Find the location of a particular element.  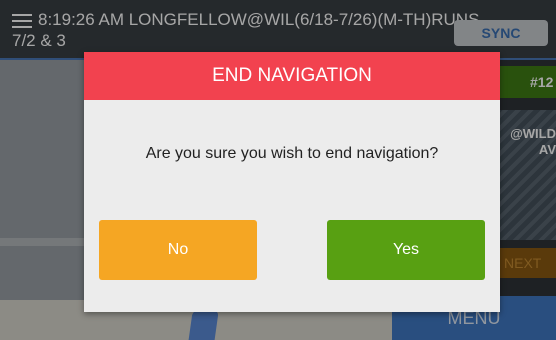

dialog-title: END NAVIGATION is located at coordinates (292, 76).